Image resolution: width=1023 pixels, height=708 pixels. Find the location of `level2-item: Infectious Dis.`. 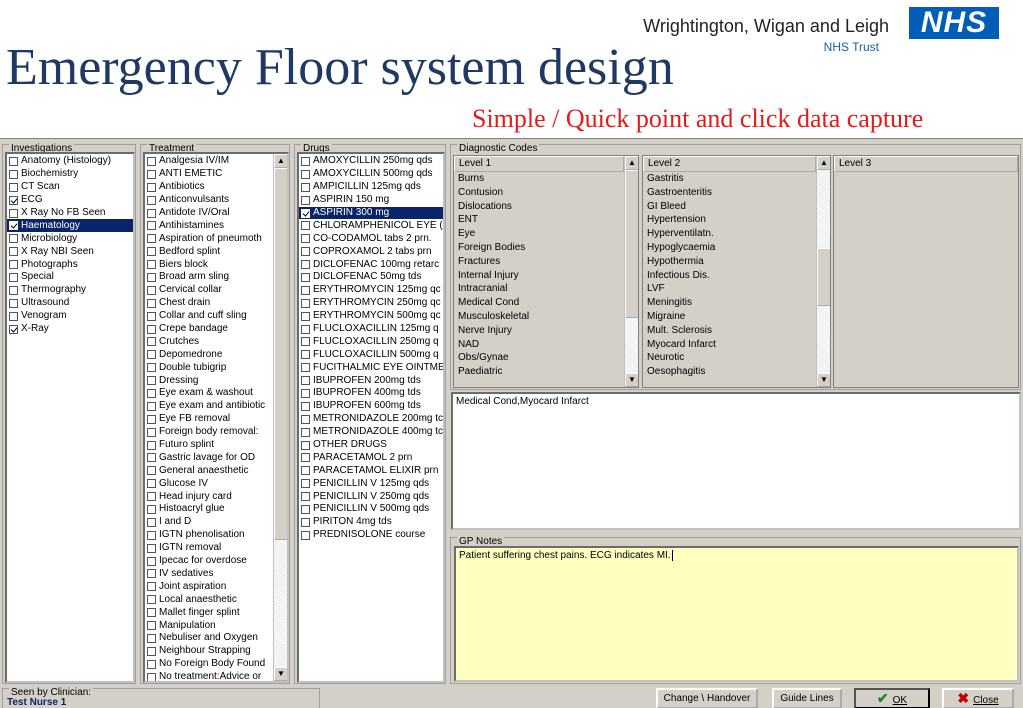

level2-item: Infectious Dis. is located at coordinates (729, 276).